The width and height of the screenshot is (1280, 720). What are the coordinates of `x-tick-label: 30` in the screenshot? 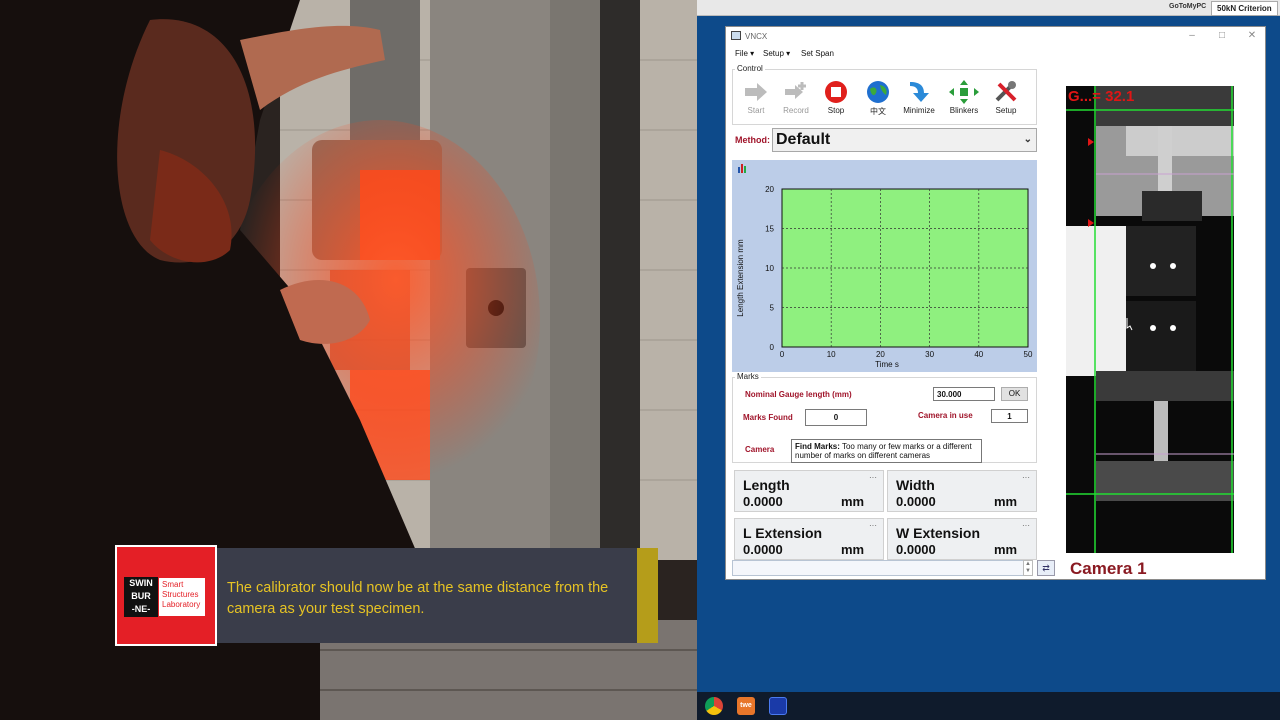 It's located at (929, 354).